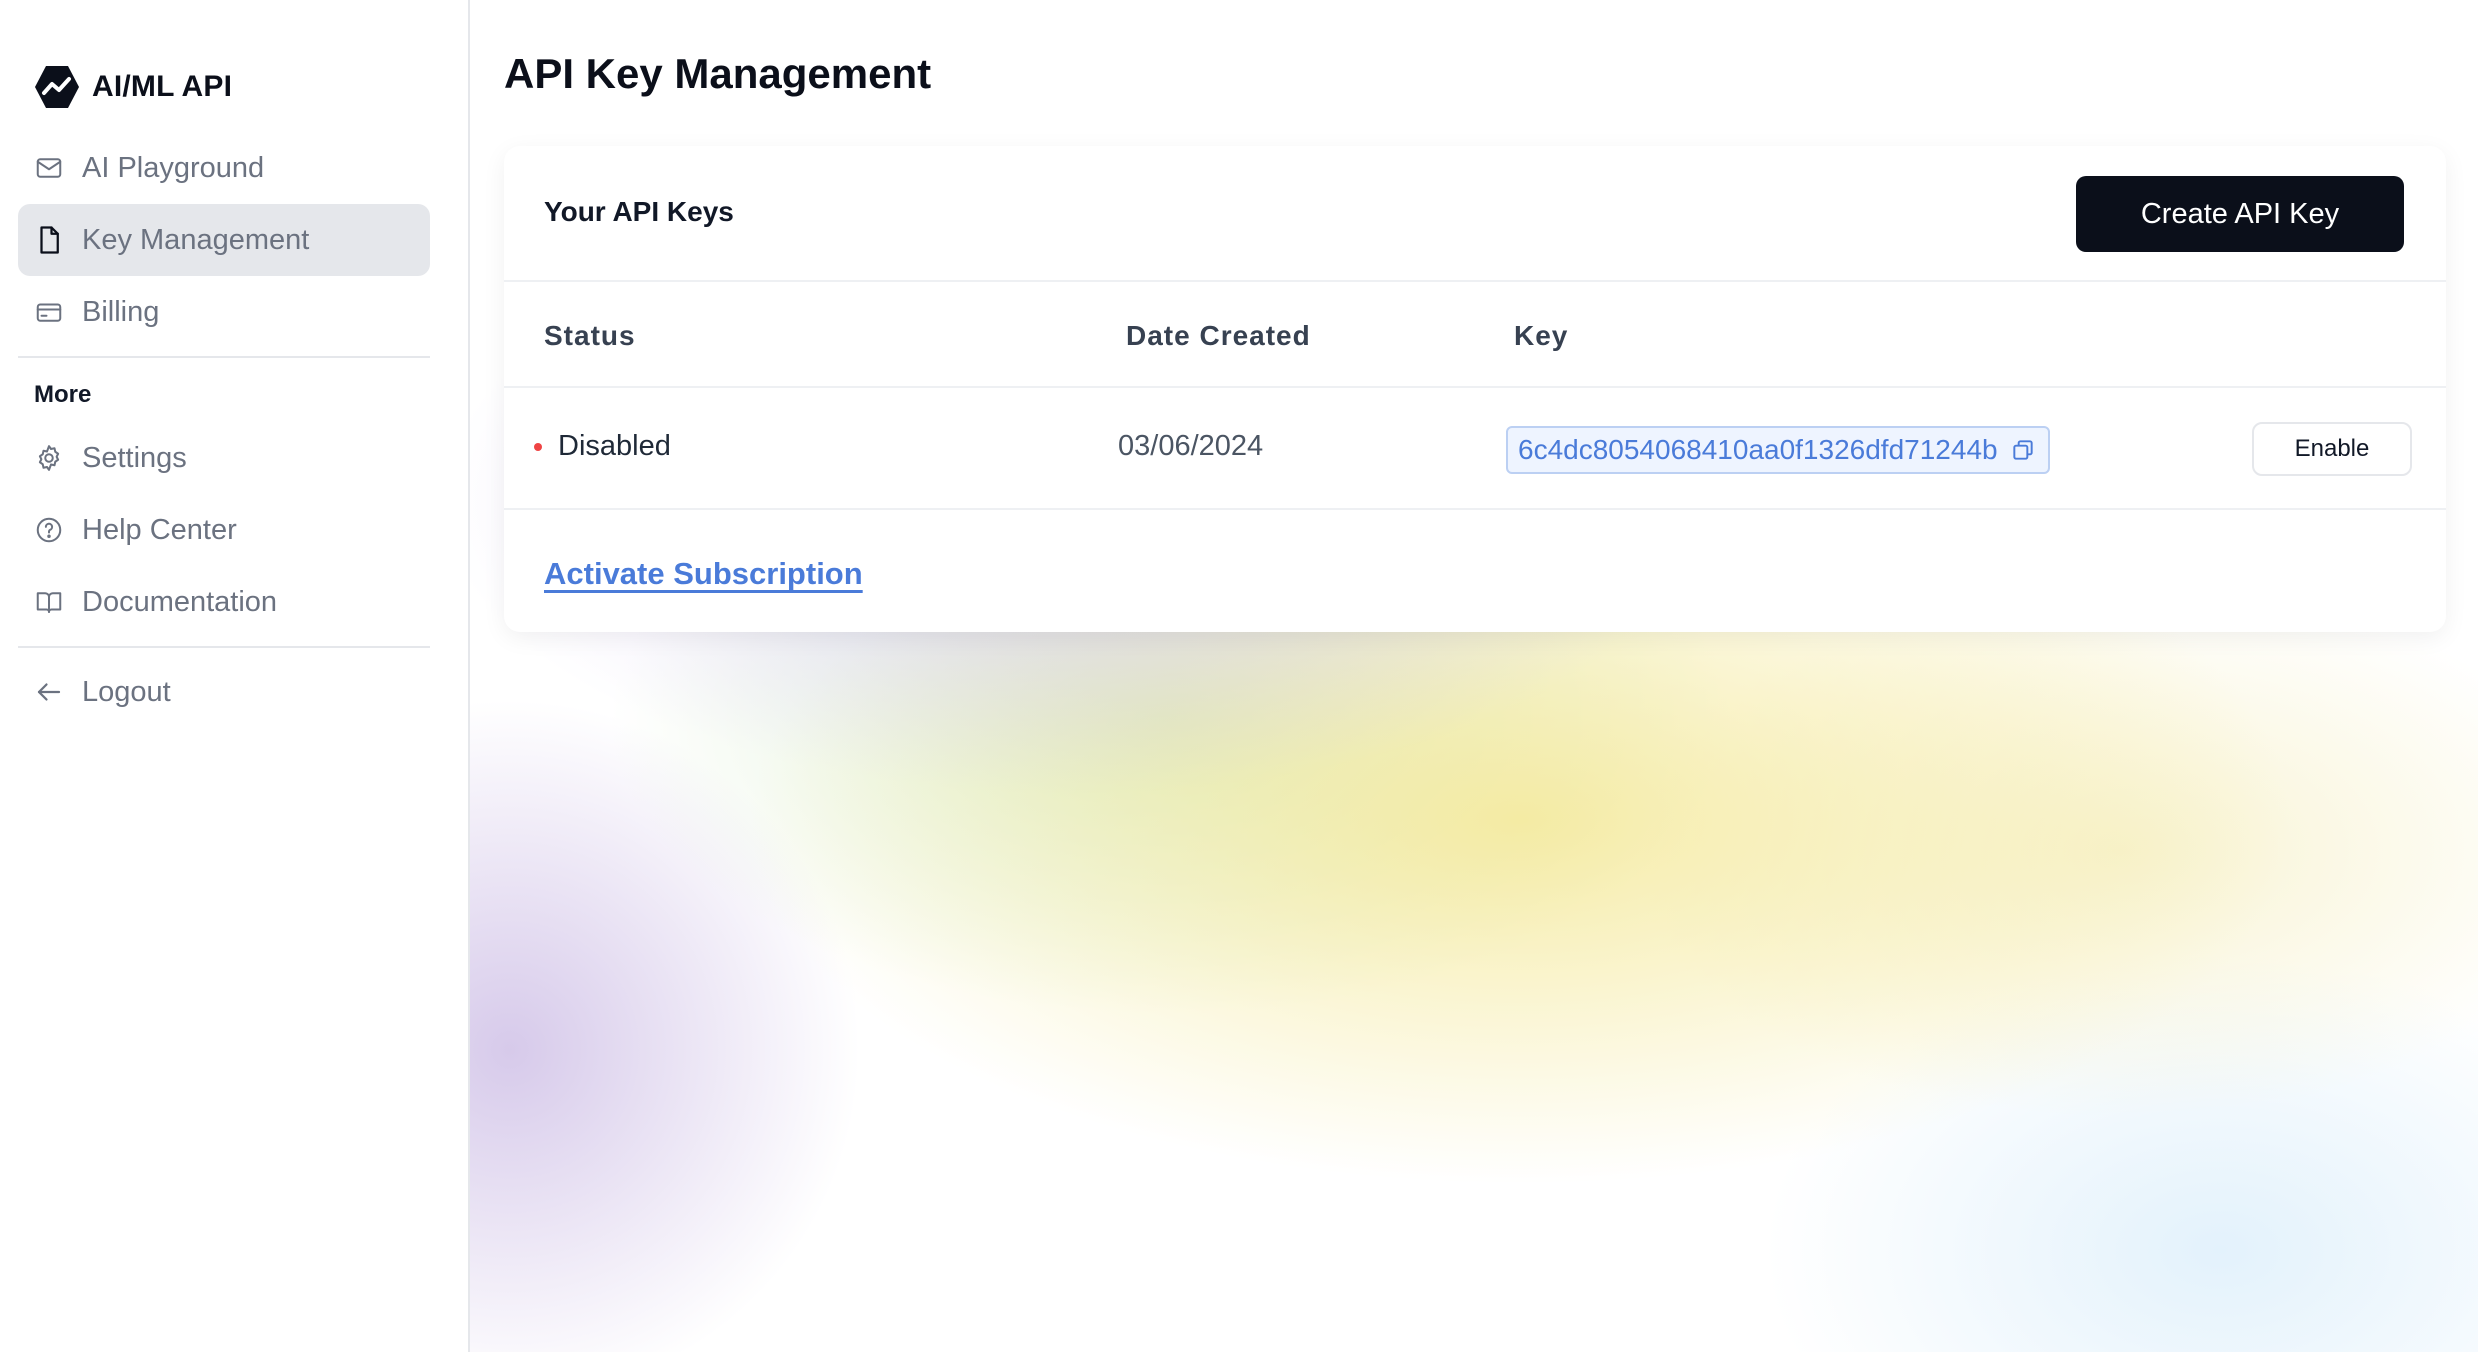 The width and height of the screenshot is (2478, 1352). What do you see at coordinates (196, 239) in the screenshot?
I see `sidebar-item-label: Key Management` at bounding box center [196, 239].